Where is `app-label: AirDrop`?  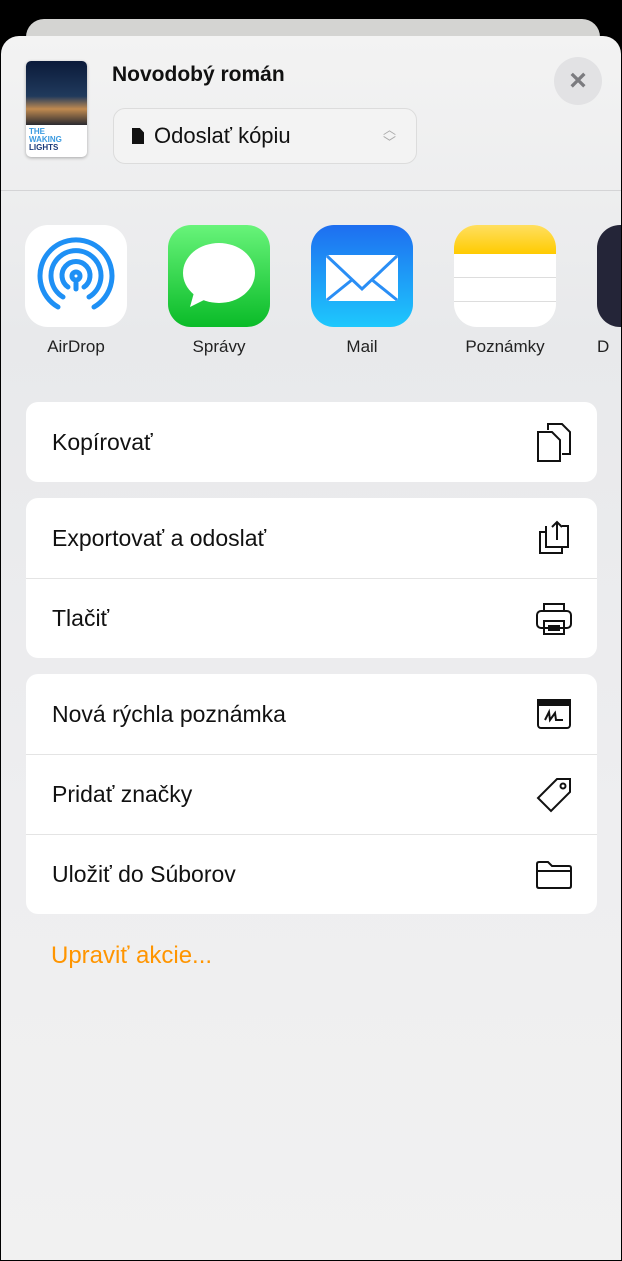 app-label: AirDrop is located at coordinates (76, 346).